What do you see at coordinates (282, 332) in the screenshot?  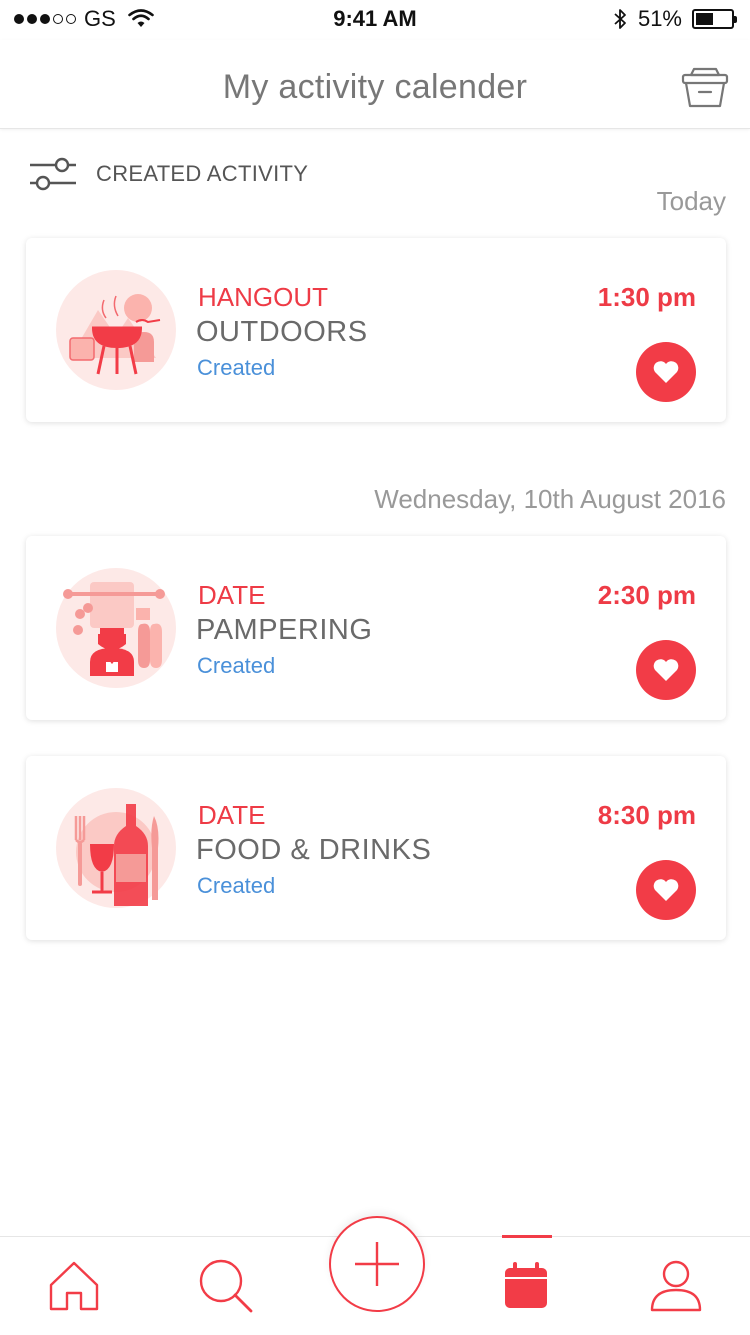 I see `activity-name: OUTDOORS` at bounding box center [282, 332].